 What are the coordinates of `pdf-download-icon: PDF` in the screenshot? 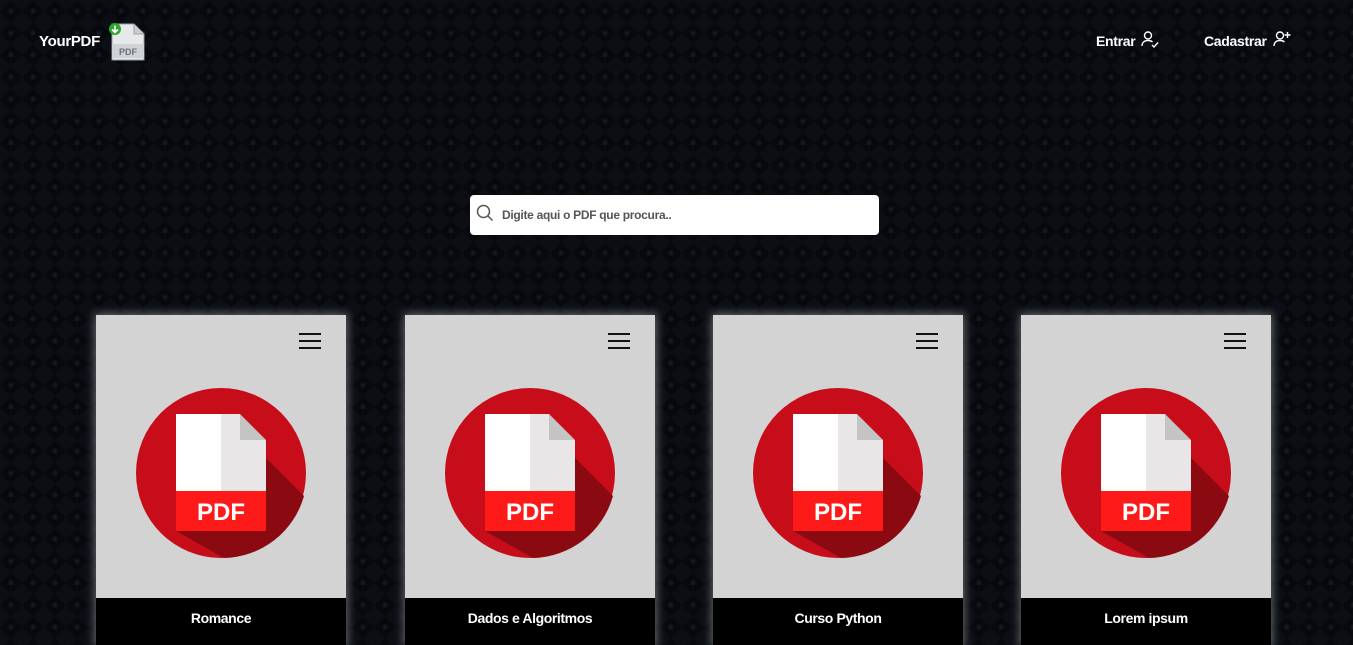 It's located at (127, 42).